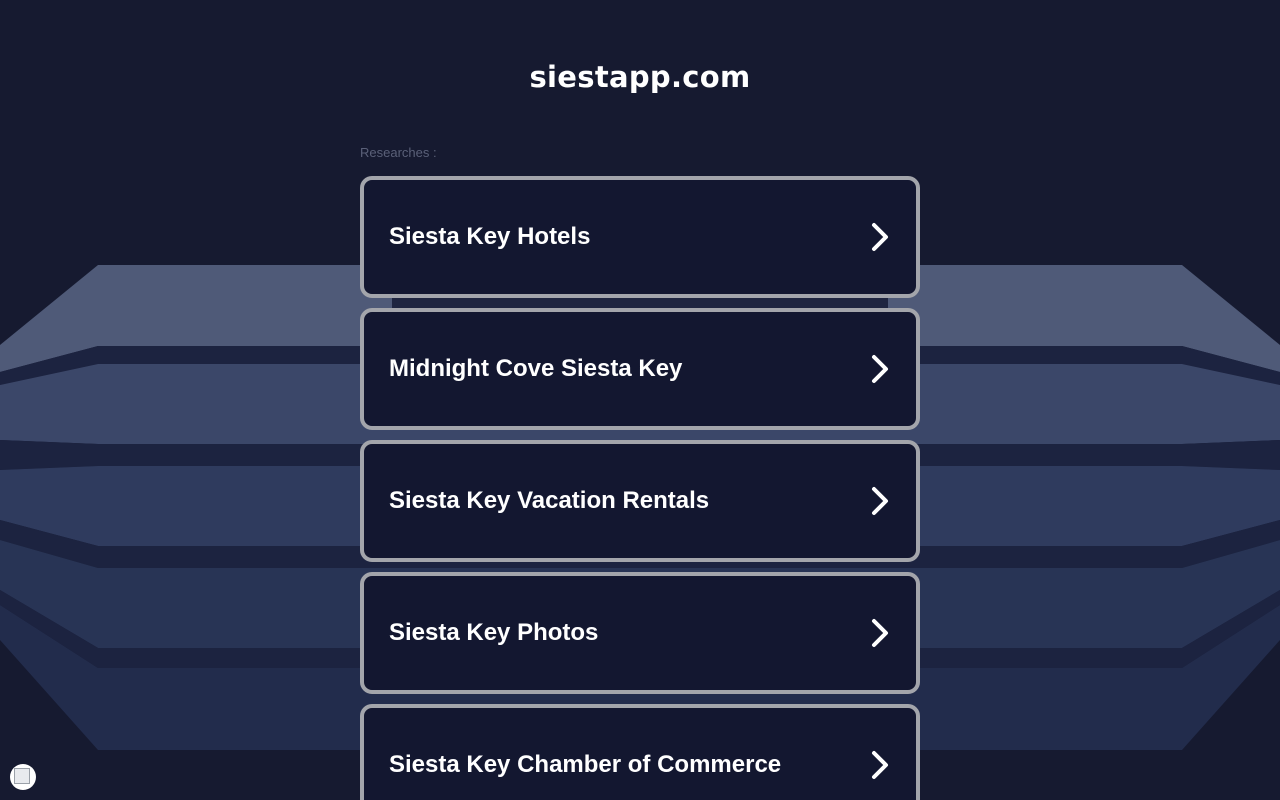  Describe the element at coordinates (398, 152) in the screenshot. I see `section-label: Researches :` at that location.